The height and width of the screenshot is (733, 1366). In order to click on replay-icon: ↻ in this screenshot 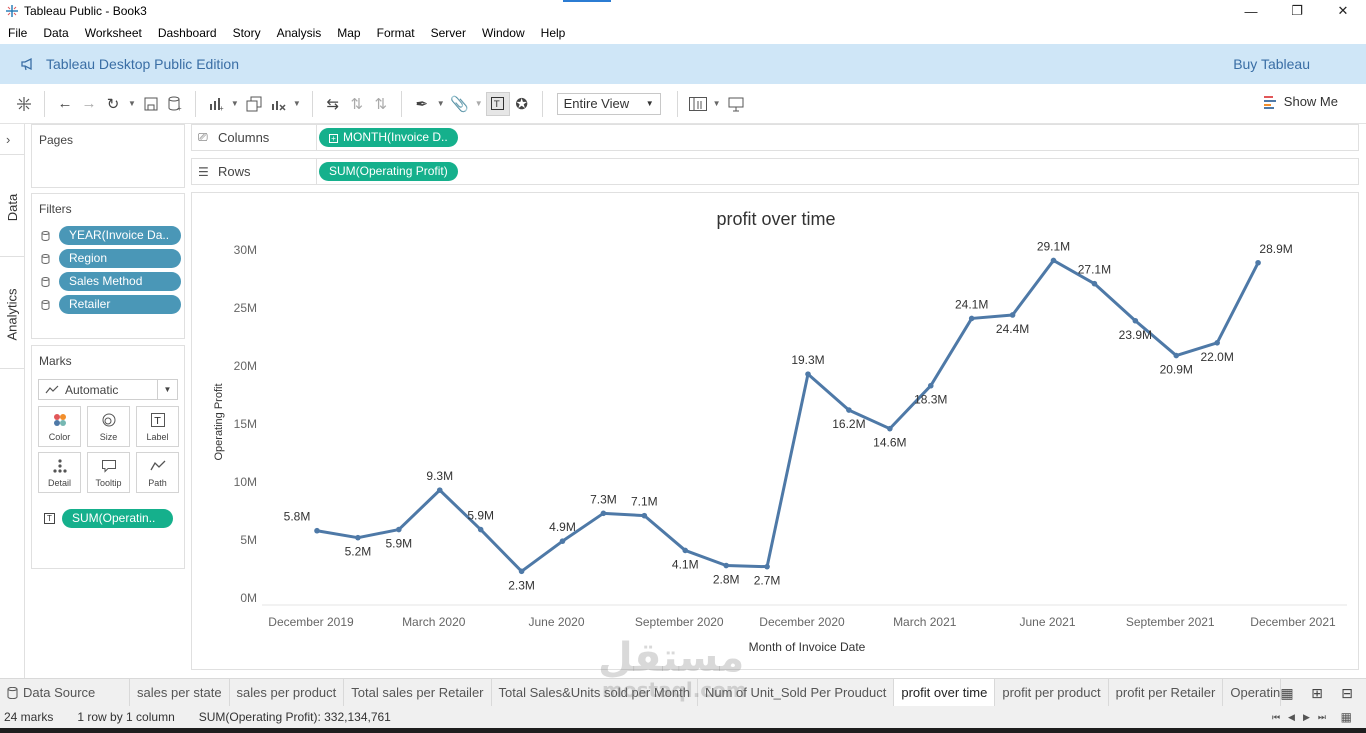, I will do `click(113, 104)`.